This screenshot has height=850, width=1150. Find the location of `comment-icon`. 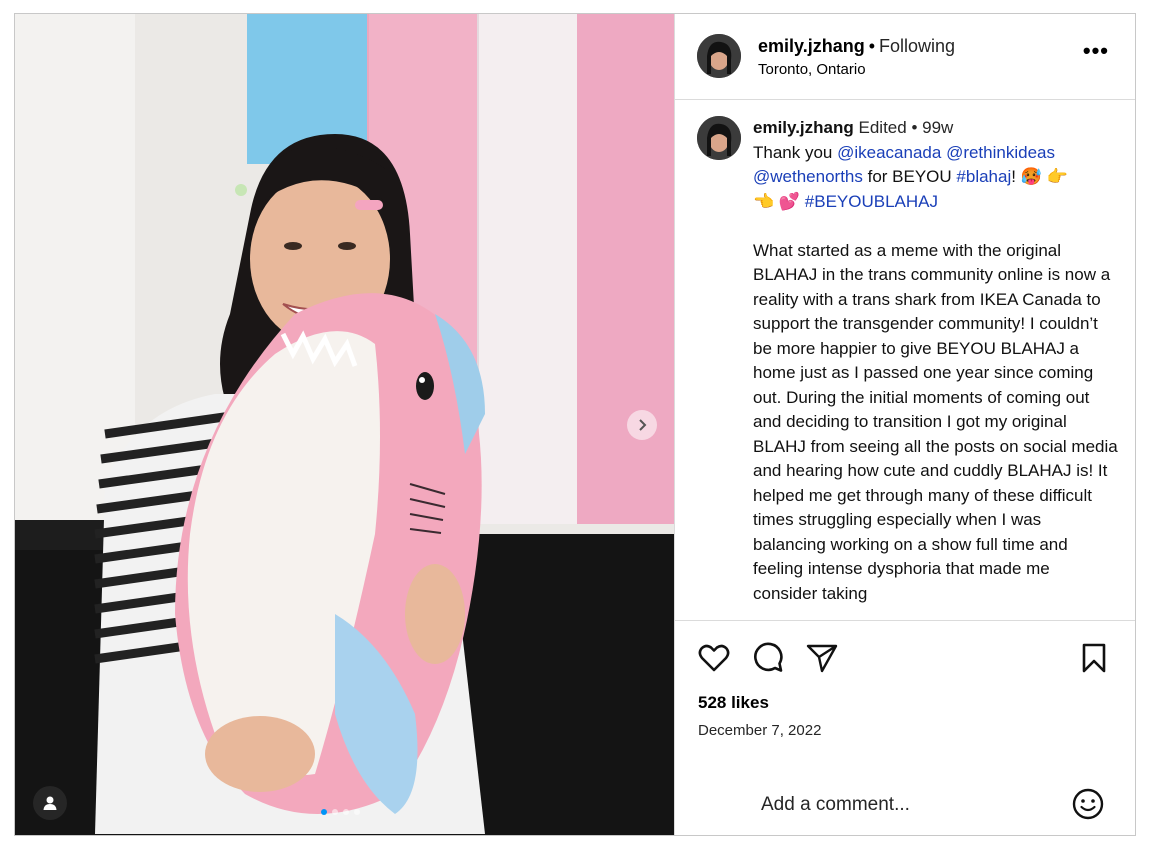

comment-icon is located at coordinates (768, 657).